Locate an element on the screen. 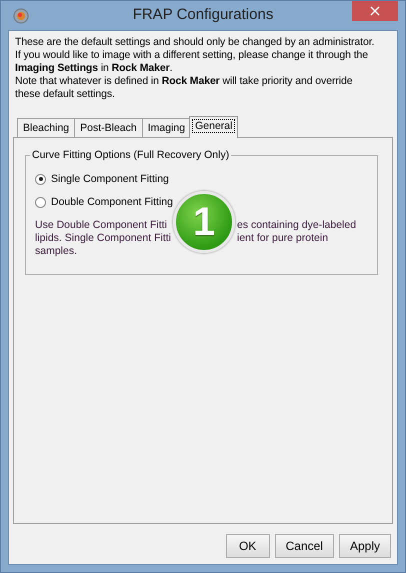  description-text: samples. is located at coordinates (56, 251).